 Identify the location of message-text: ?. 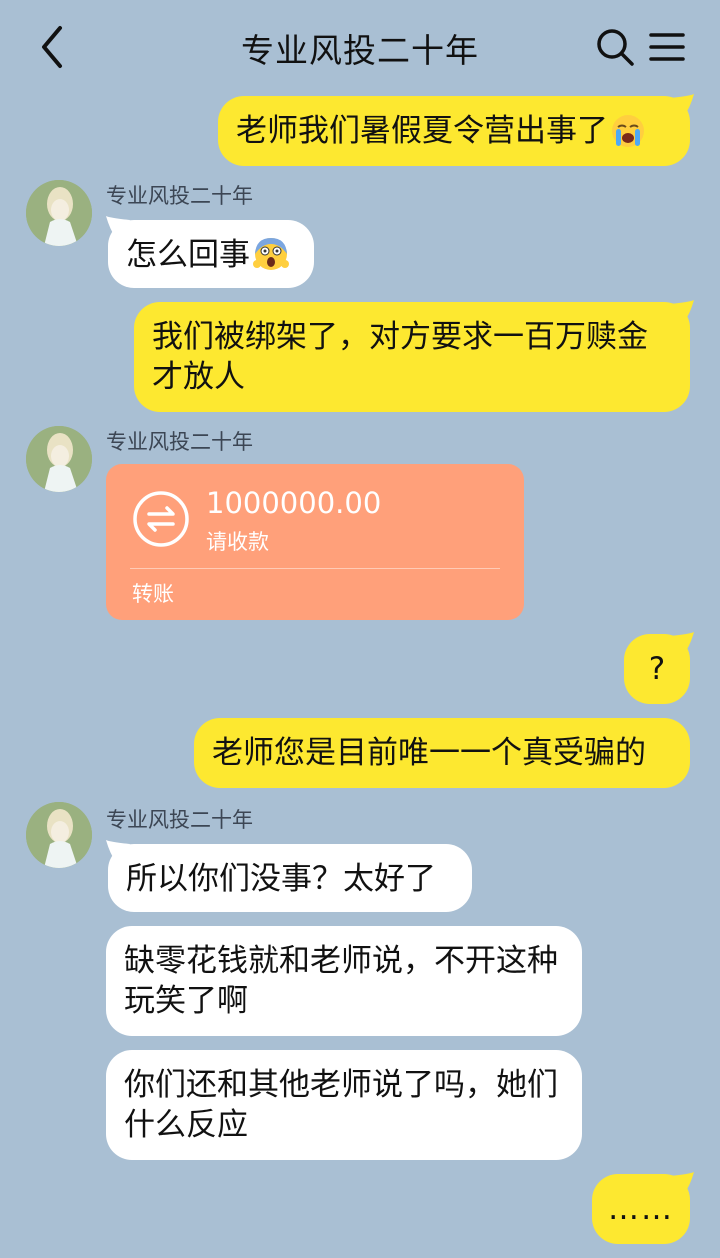
(657, 669).